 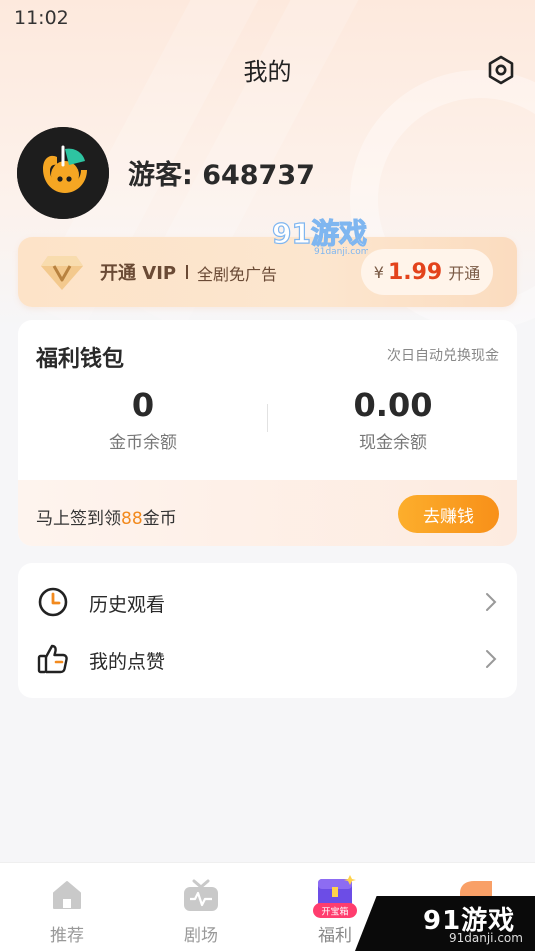 I want to click on vip-currency: ¥, so click(x=378, y=272).